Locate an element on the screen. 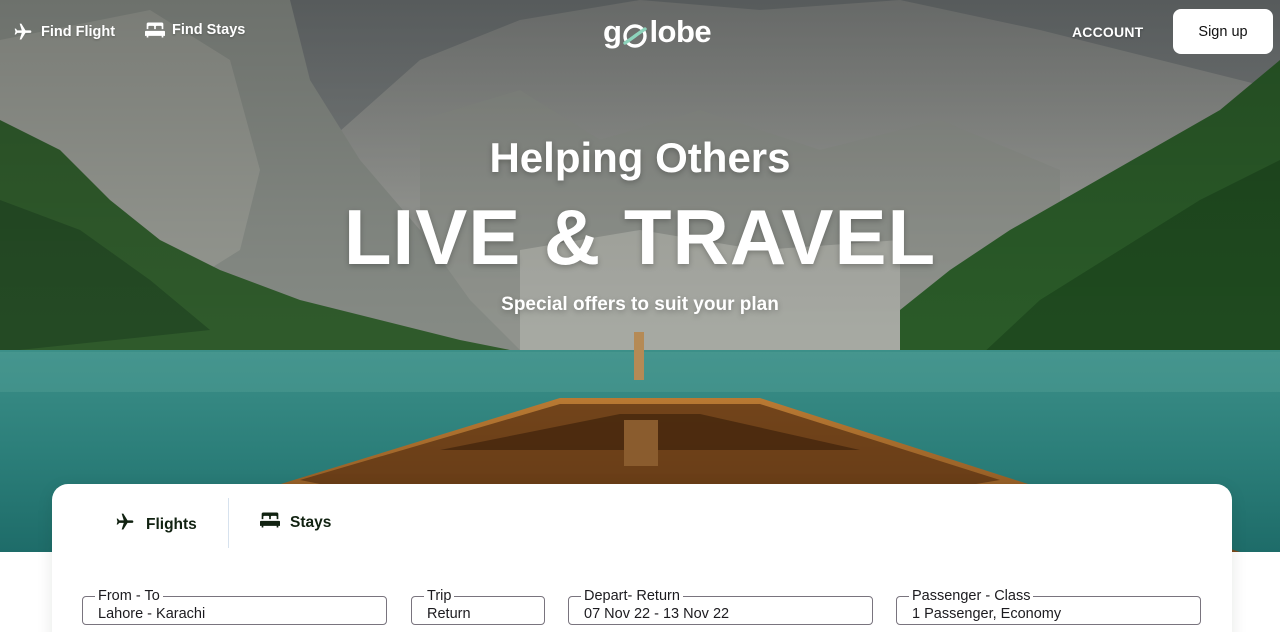 Image resolution: width=1280 pixels, height=632 pixels. tab-flights: Flights is located at coordinates (155, 524).